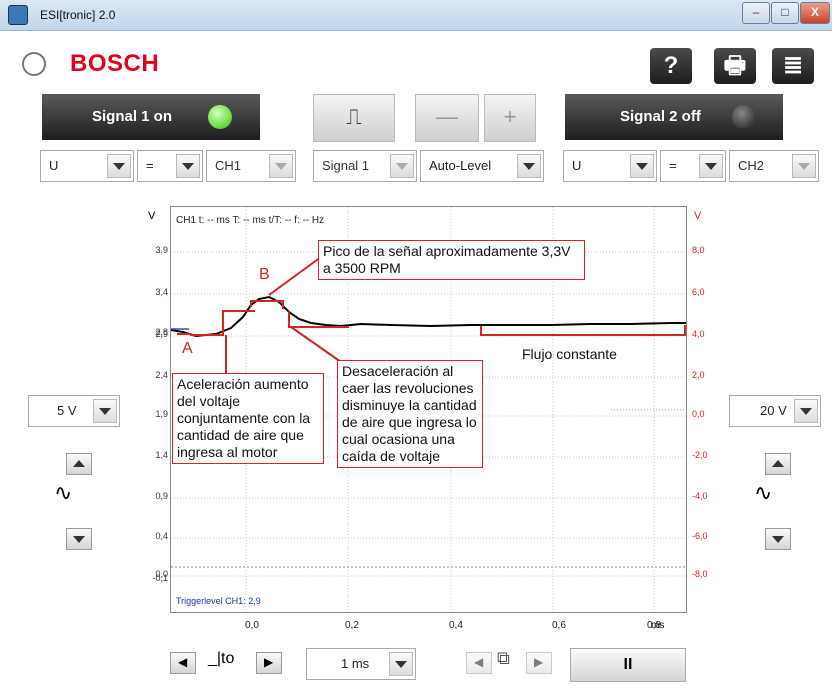  What do you see at coordinates (778, 539) in the screenshot?
I see `right-scale-down-button` at bounding box center [778, 539].